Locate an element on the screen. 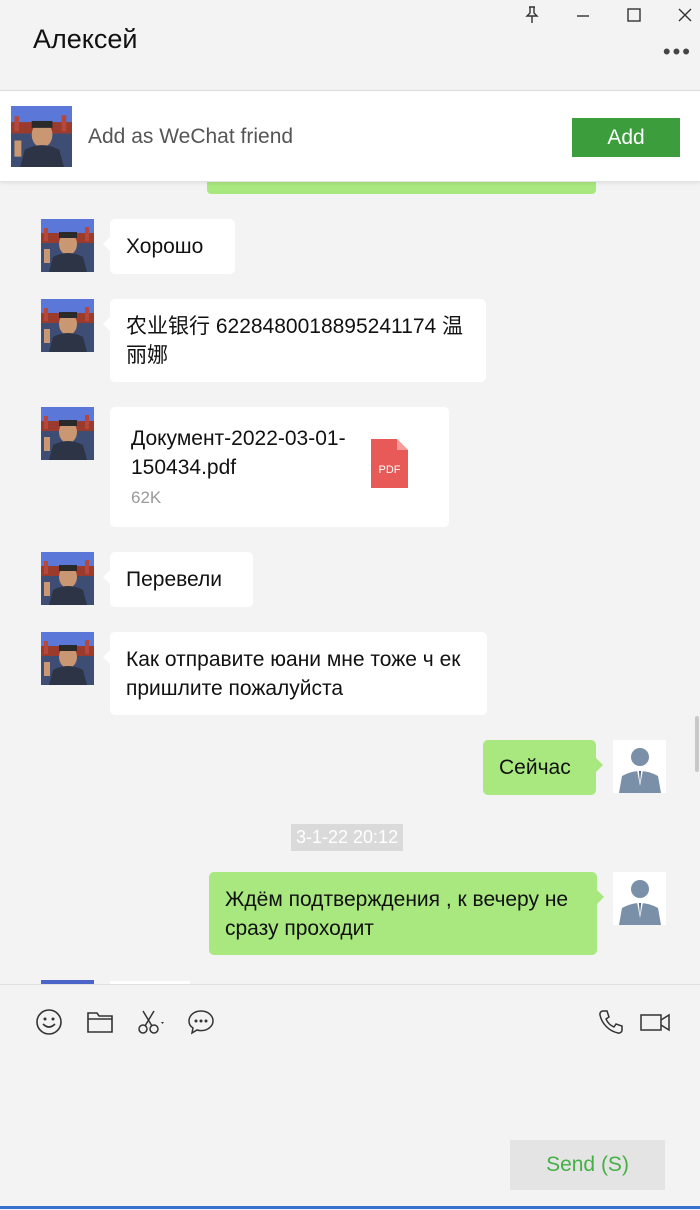 The width and height of the screenshot is (700, 1210). emoji-icon is located at coordinates (49, 1022).